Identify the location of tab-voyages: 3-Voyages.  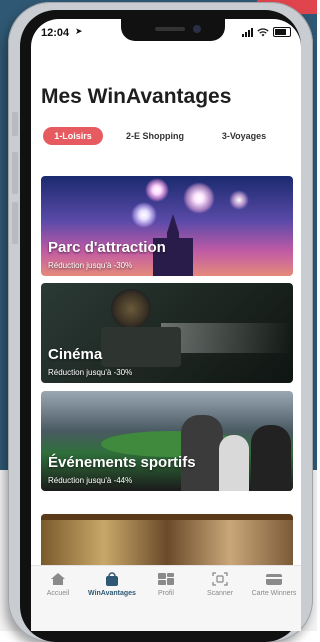
(244, 136).